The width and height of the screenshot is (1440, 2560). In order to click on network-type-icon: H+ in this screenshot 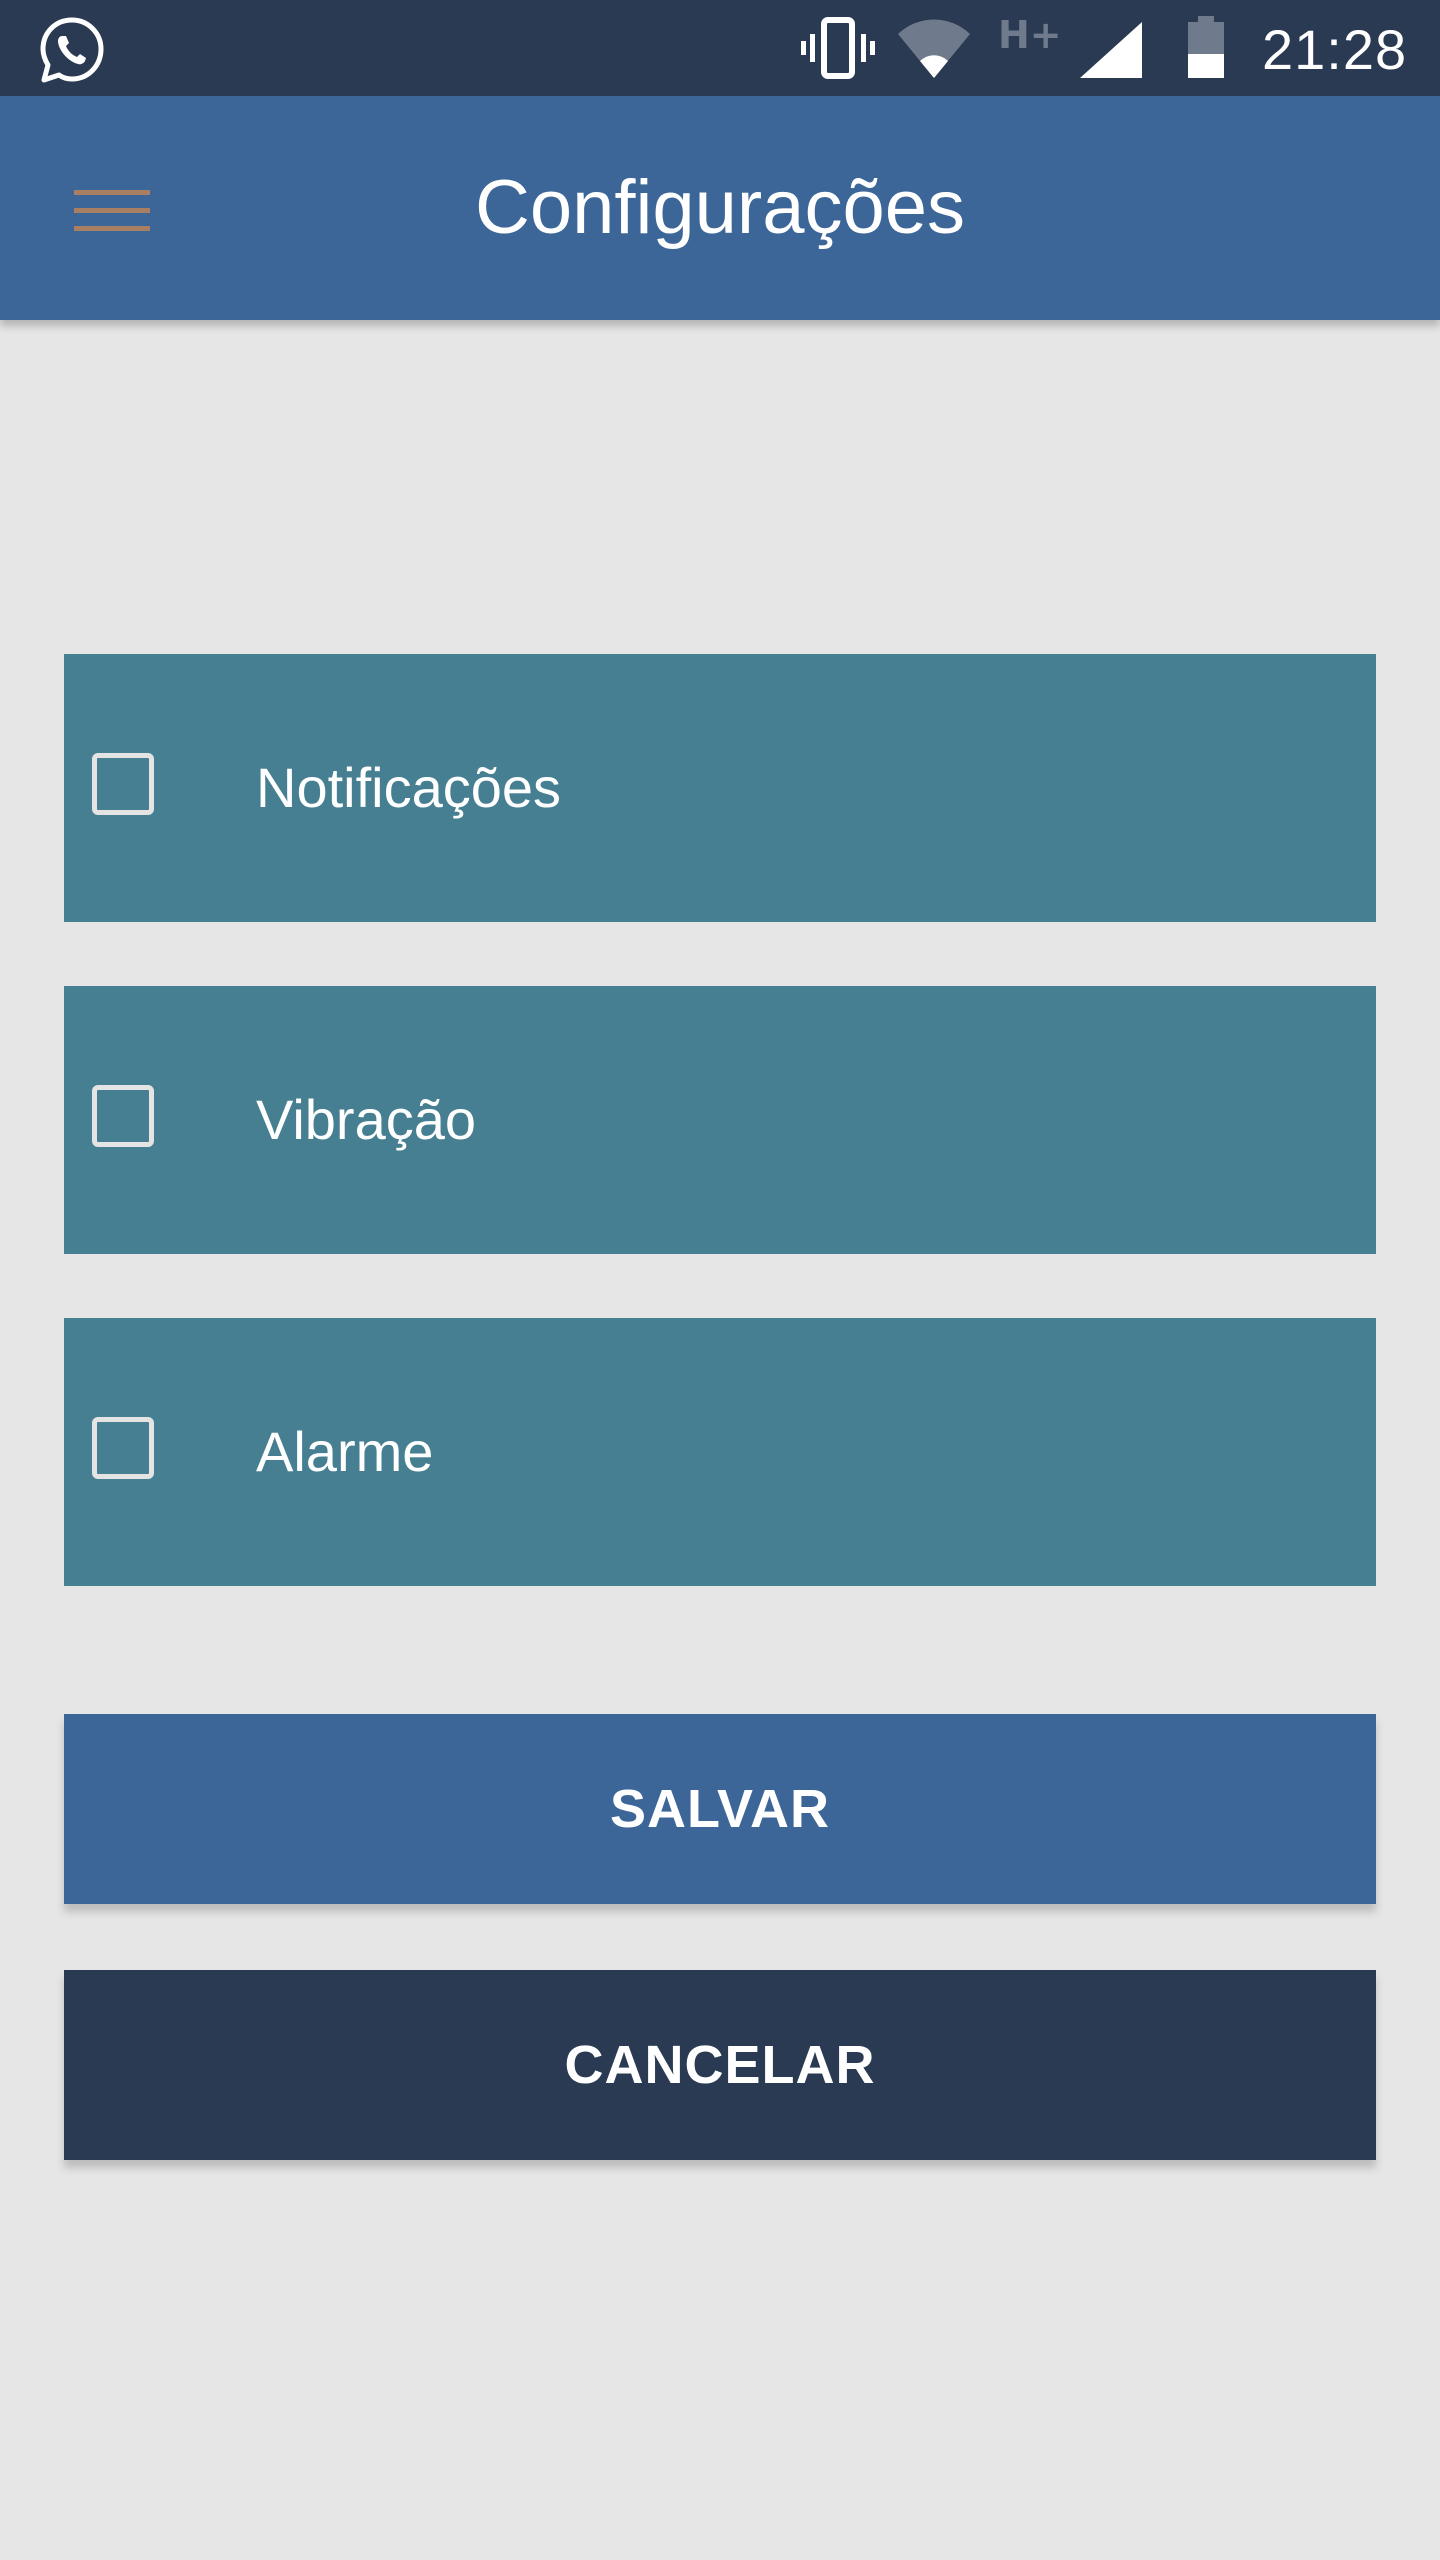, I will do `click(1030, 35)`.